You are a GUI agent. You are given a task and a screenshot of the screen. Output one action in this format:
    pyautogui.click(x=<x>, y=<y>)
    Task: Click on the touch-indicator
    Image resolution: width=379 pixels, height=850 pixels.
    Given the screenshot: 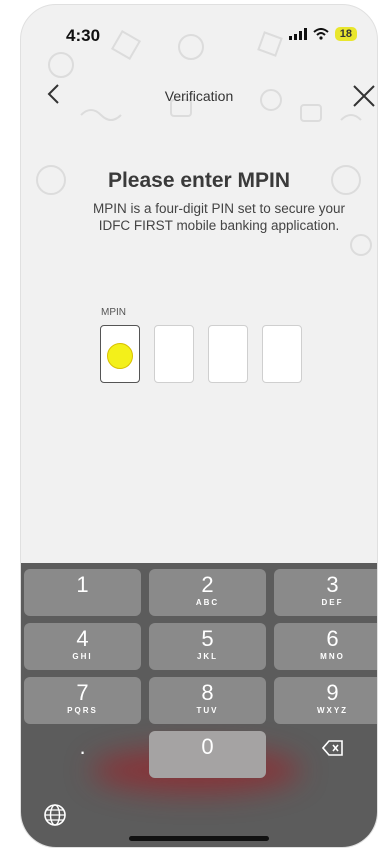 What is the action you would take?
    pyautogui.click(x=120, y=356)
    